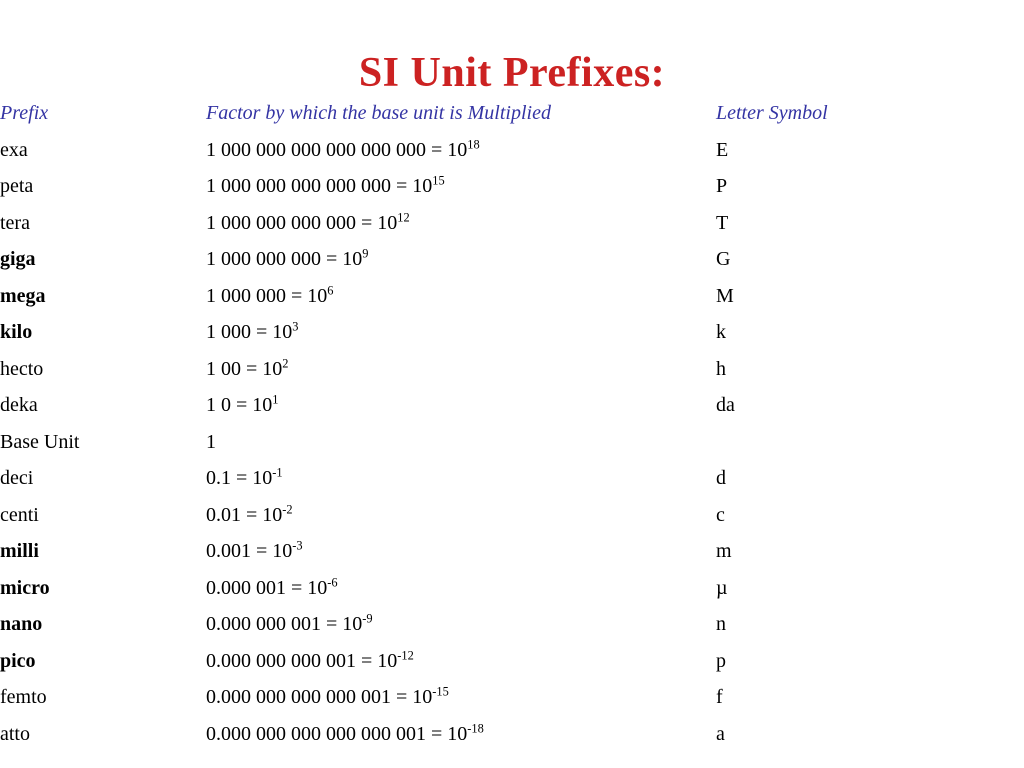 The image size is (1024, 768). Describe the element at coordinates (461, 588) in the screenshot. I see `cell-factor-value: 0.000 001 = 10-6` at that location.